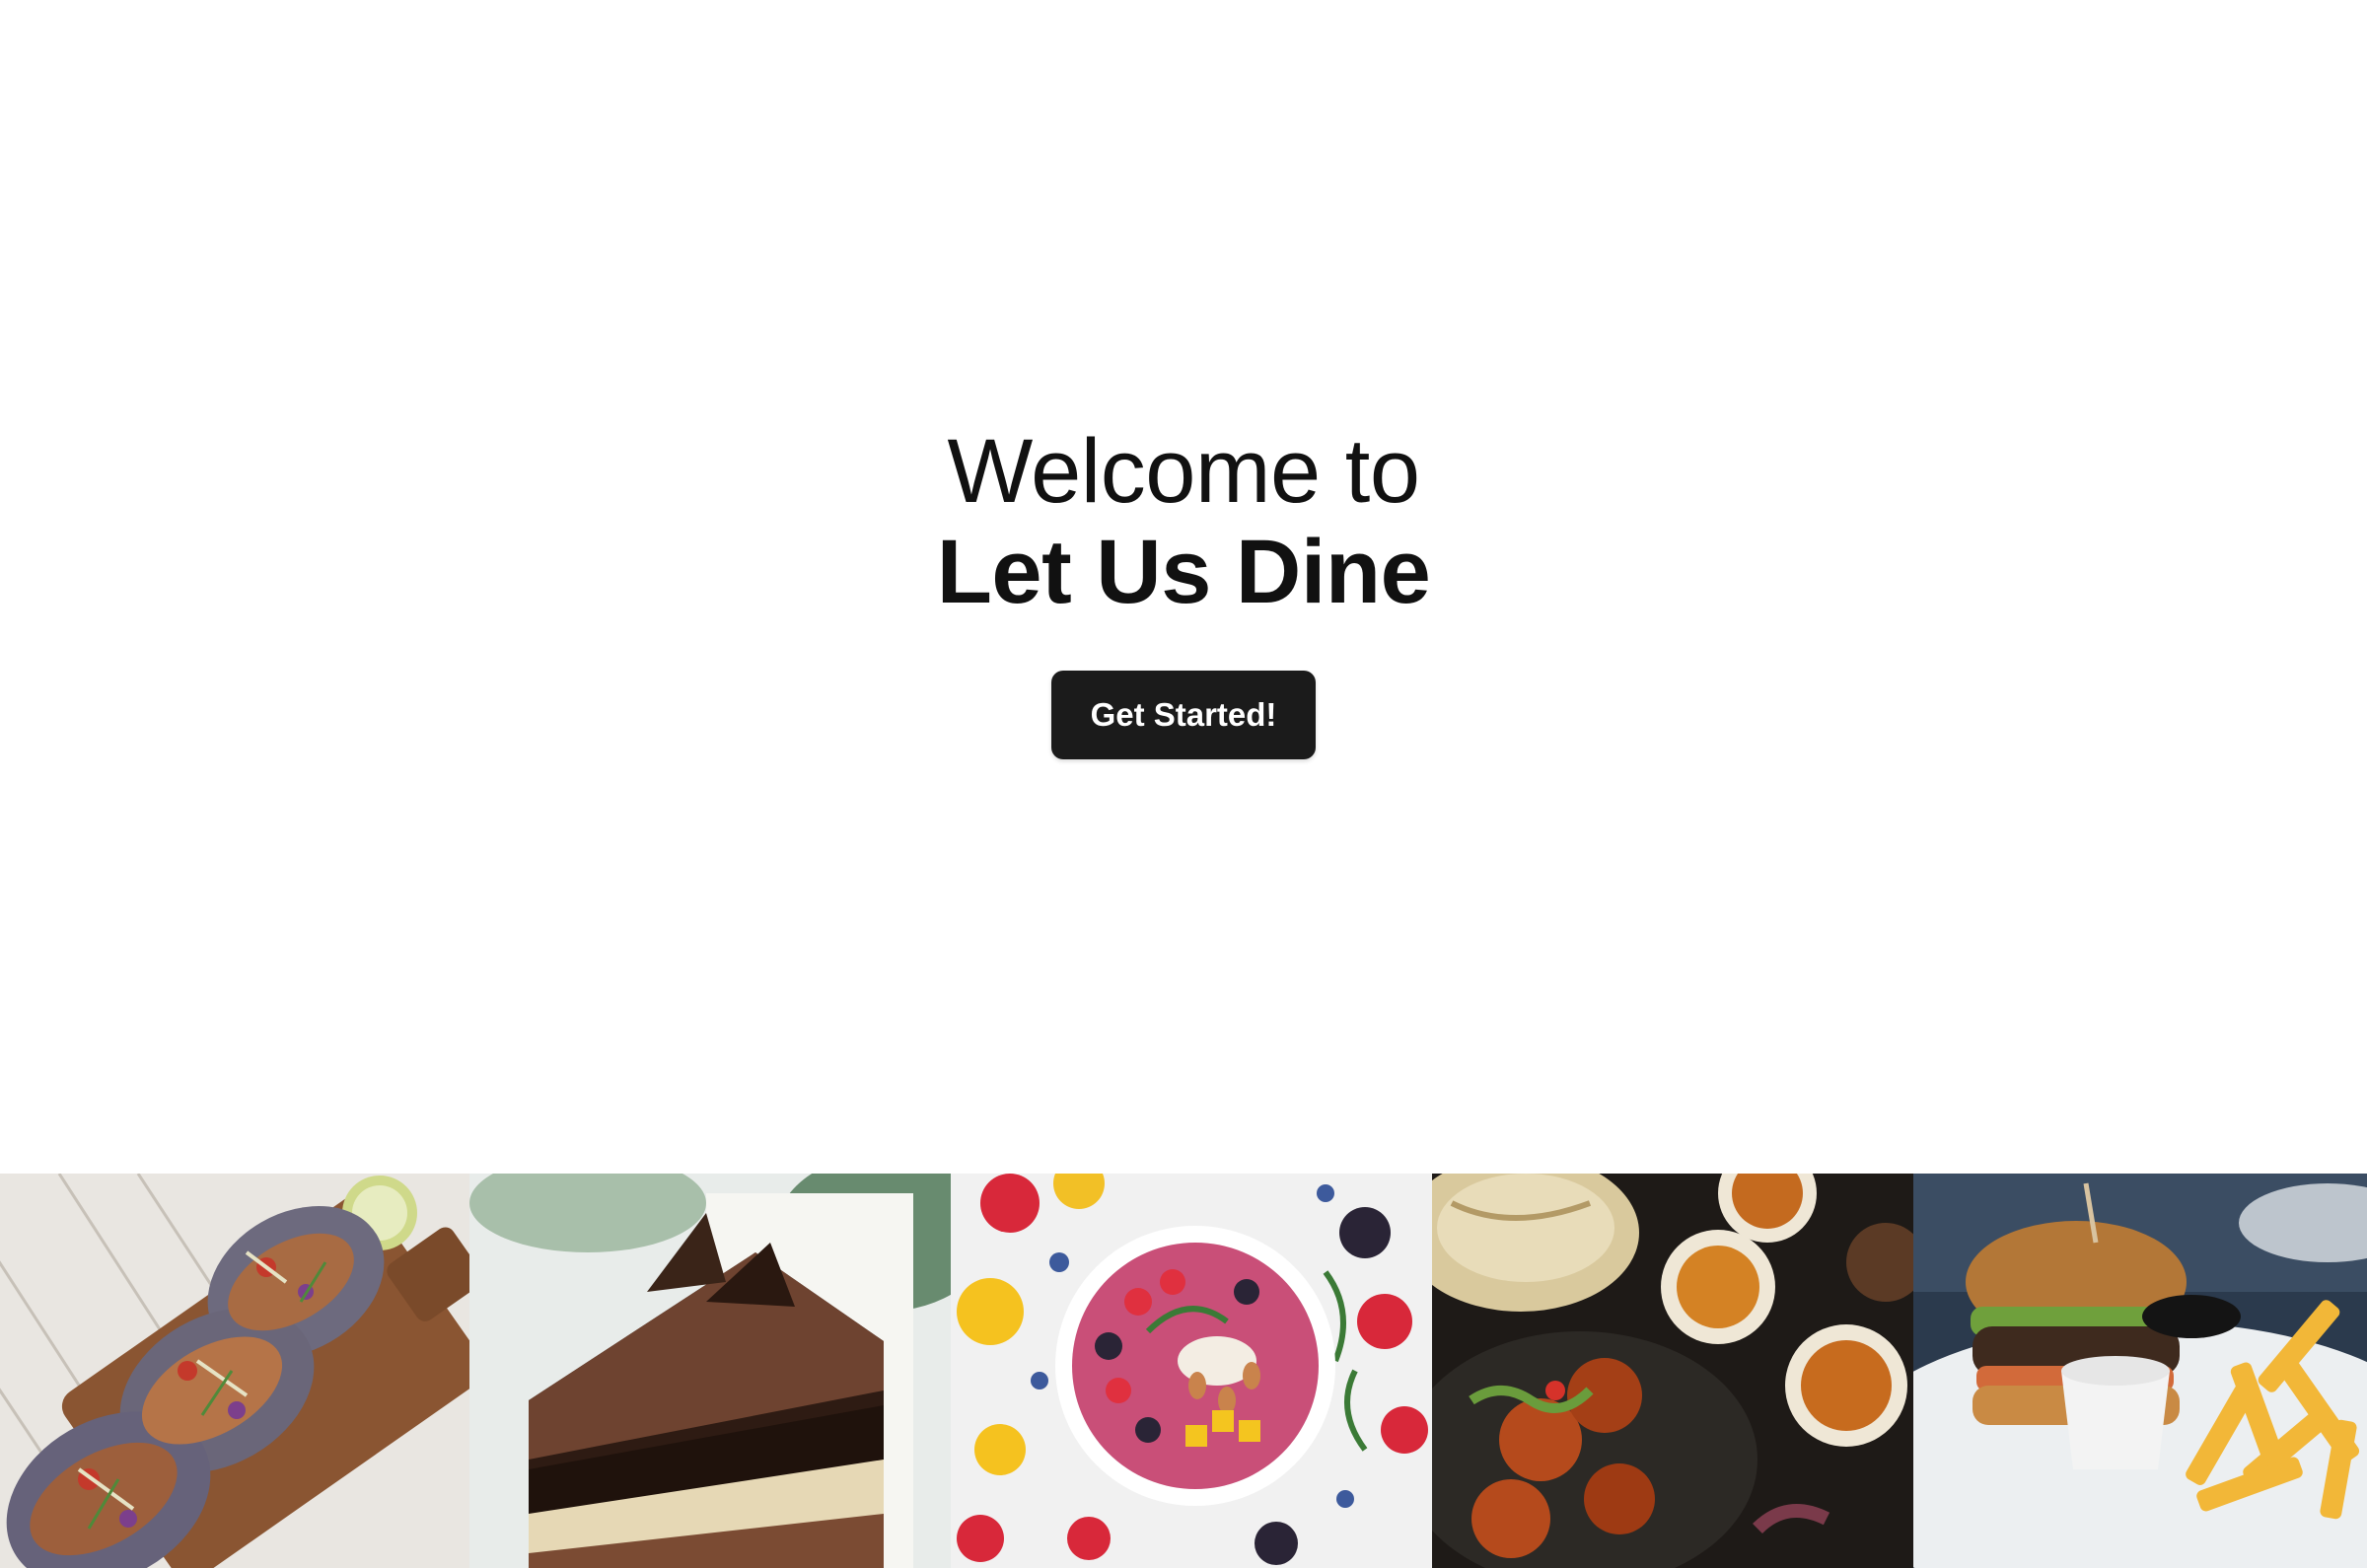  Describe the element at coordinates (2140, 1371) in the screenshot. I see `burger-fries-photo` at that location.